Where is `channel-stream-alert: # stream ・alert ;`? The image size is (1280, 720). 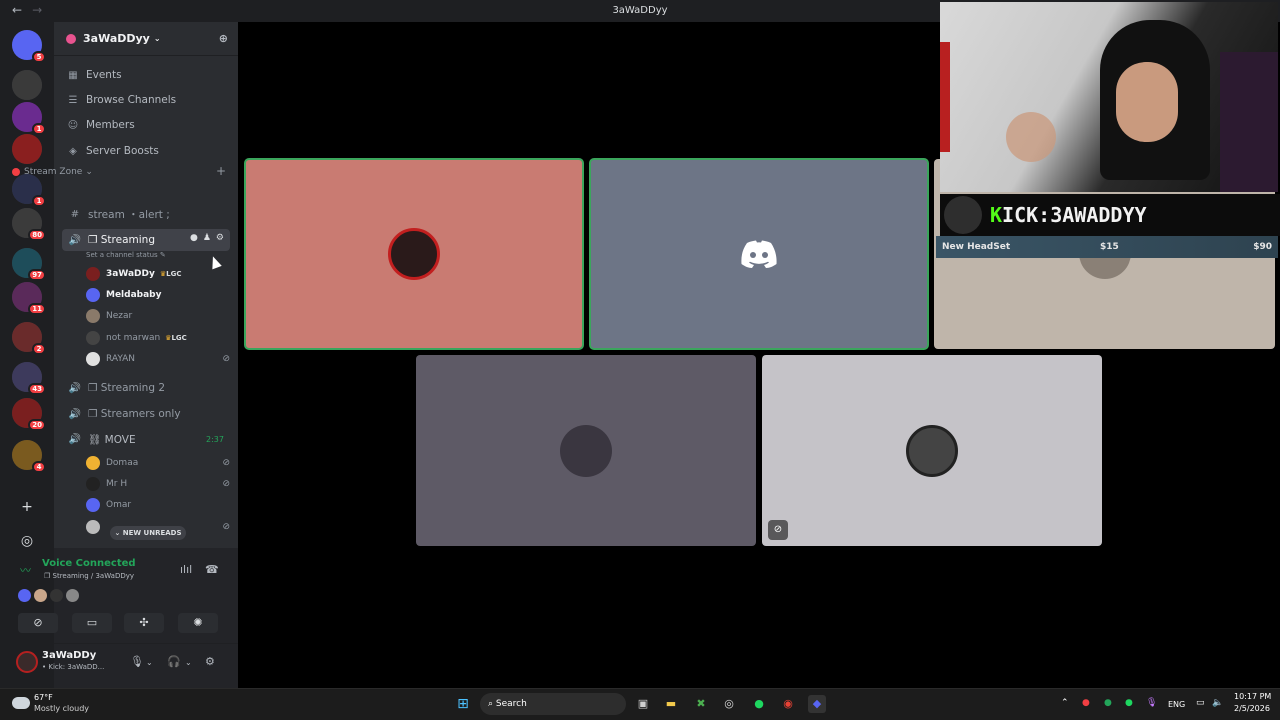 channel-stream-alert: # stream ・alert ; is located at coordinates (146, 214).